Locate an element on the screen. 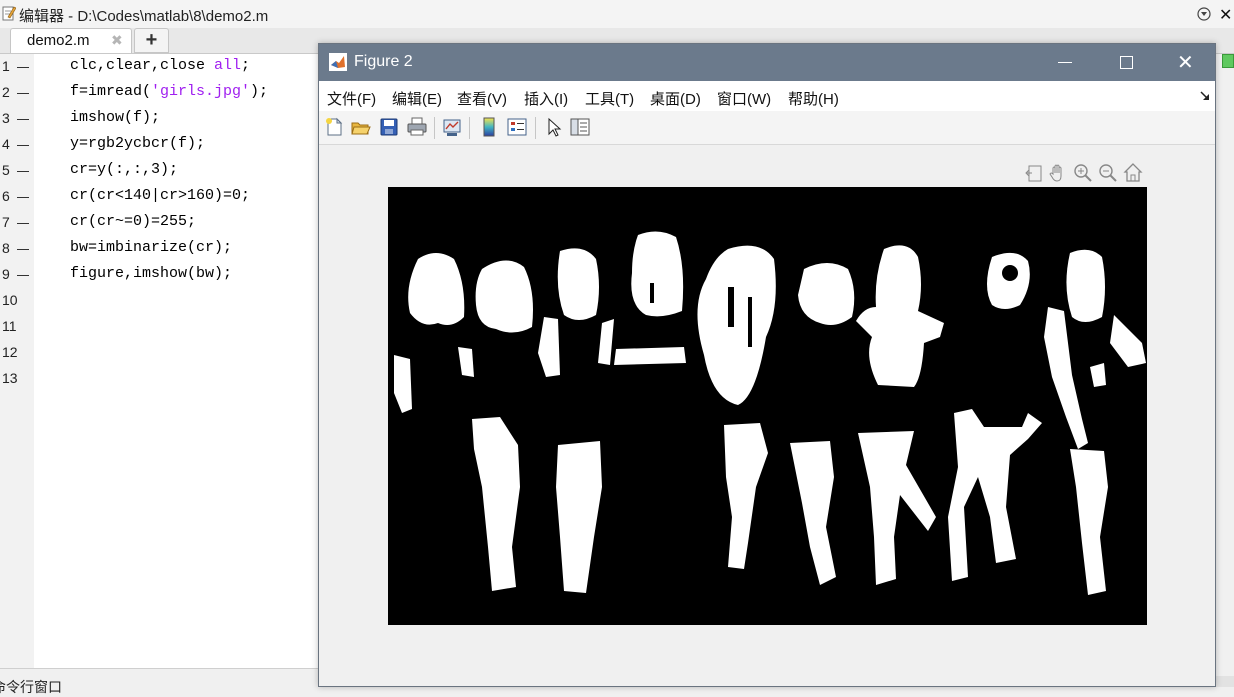 This screenshot has width=1234, height=697. scroll-corner is located at coordinates (1225, 681).